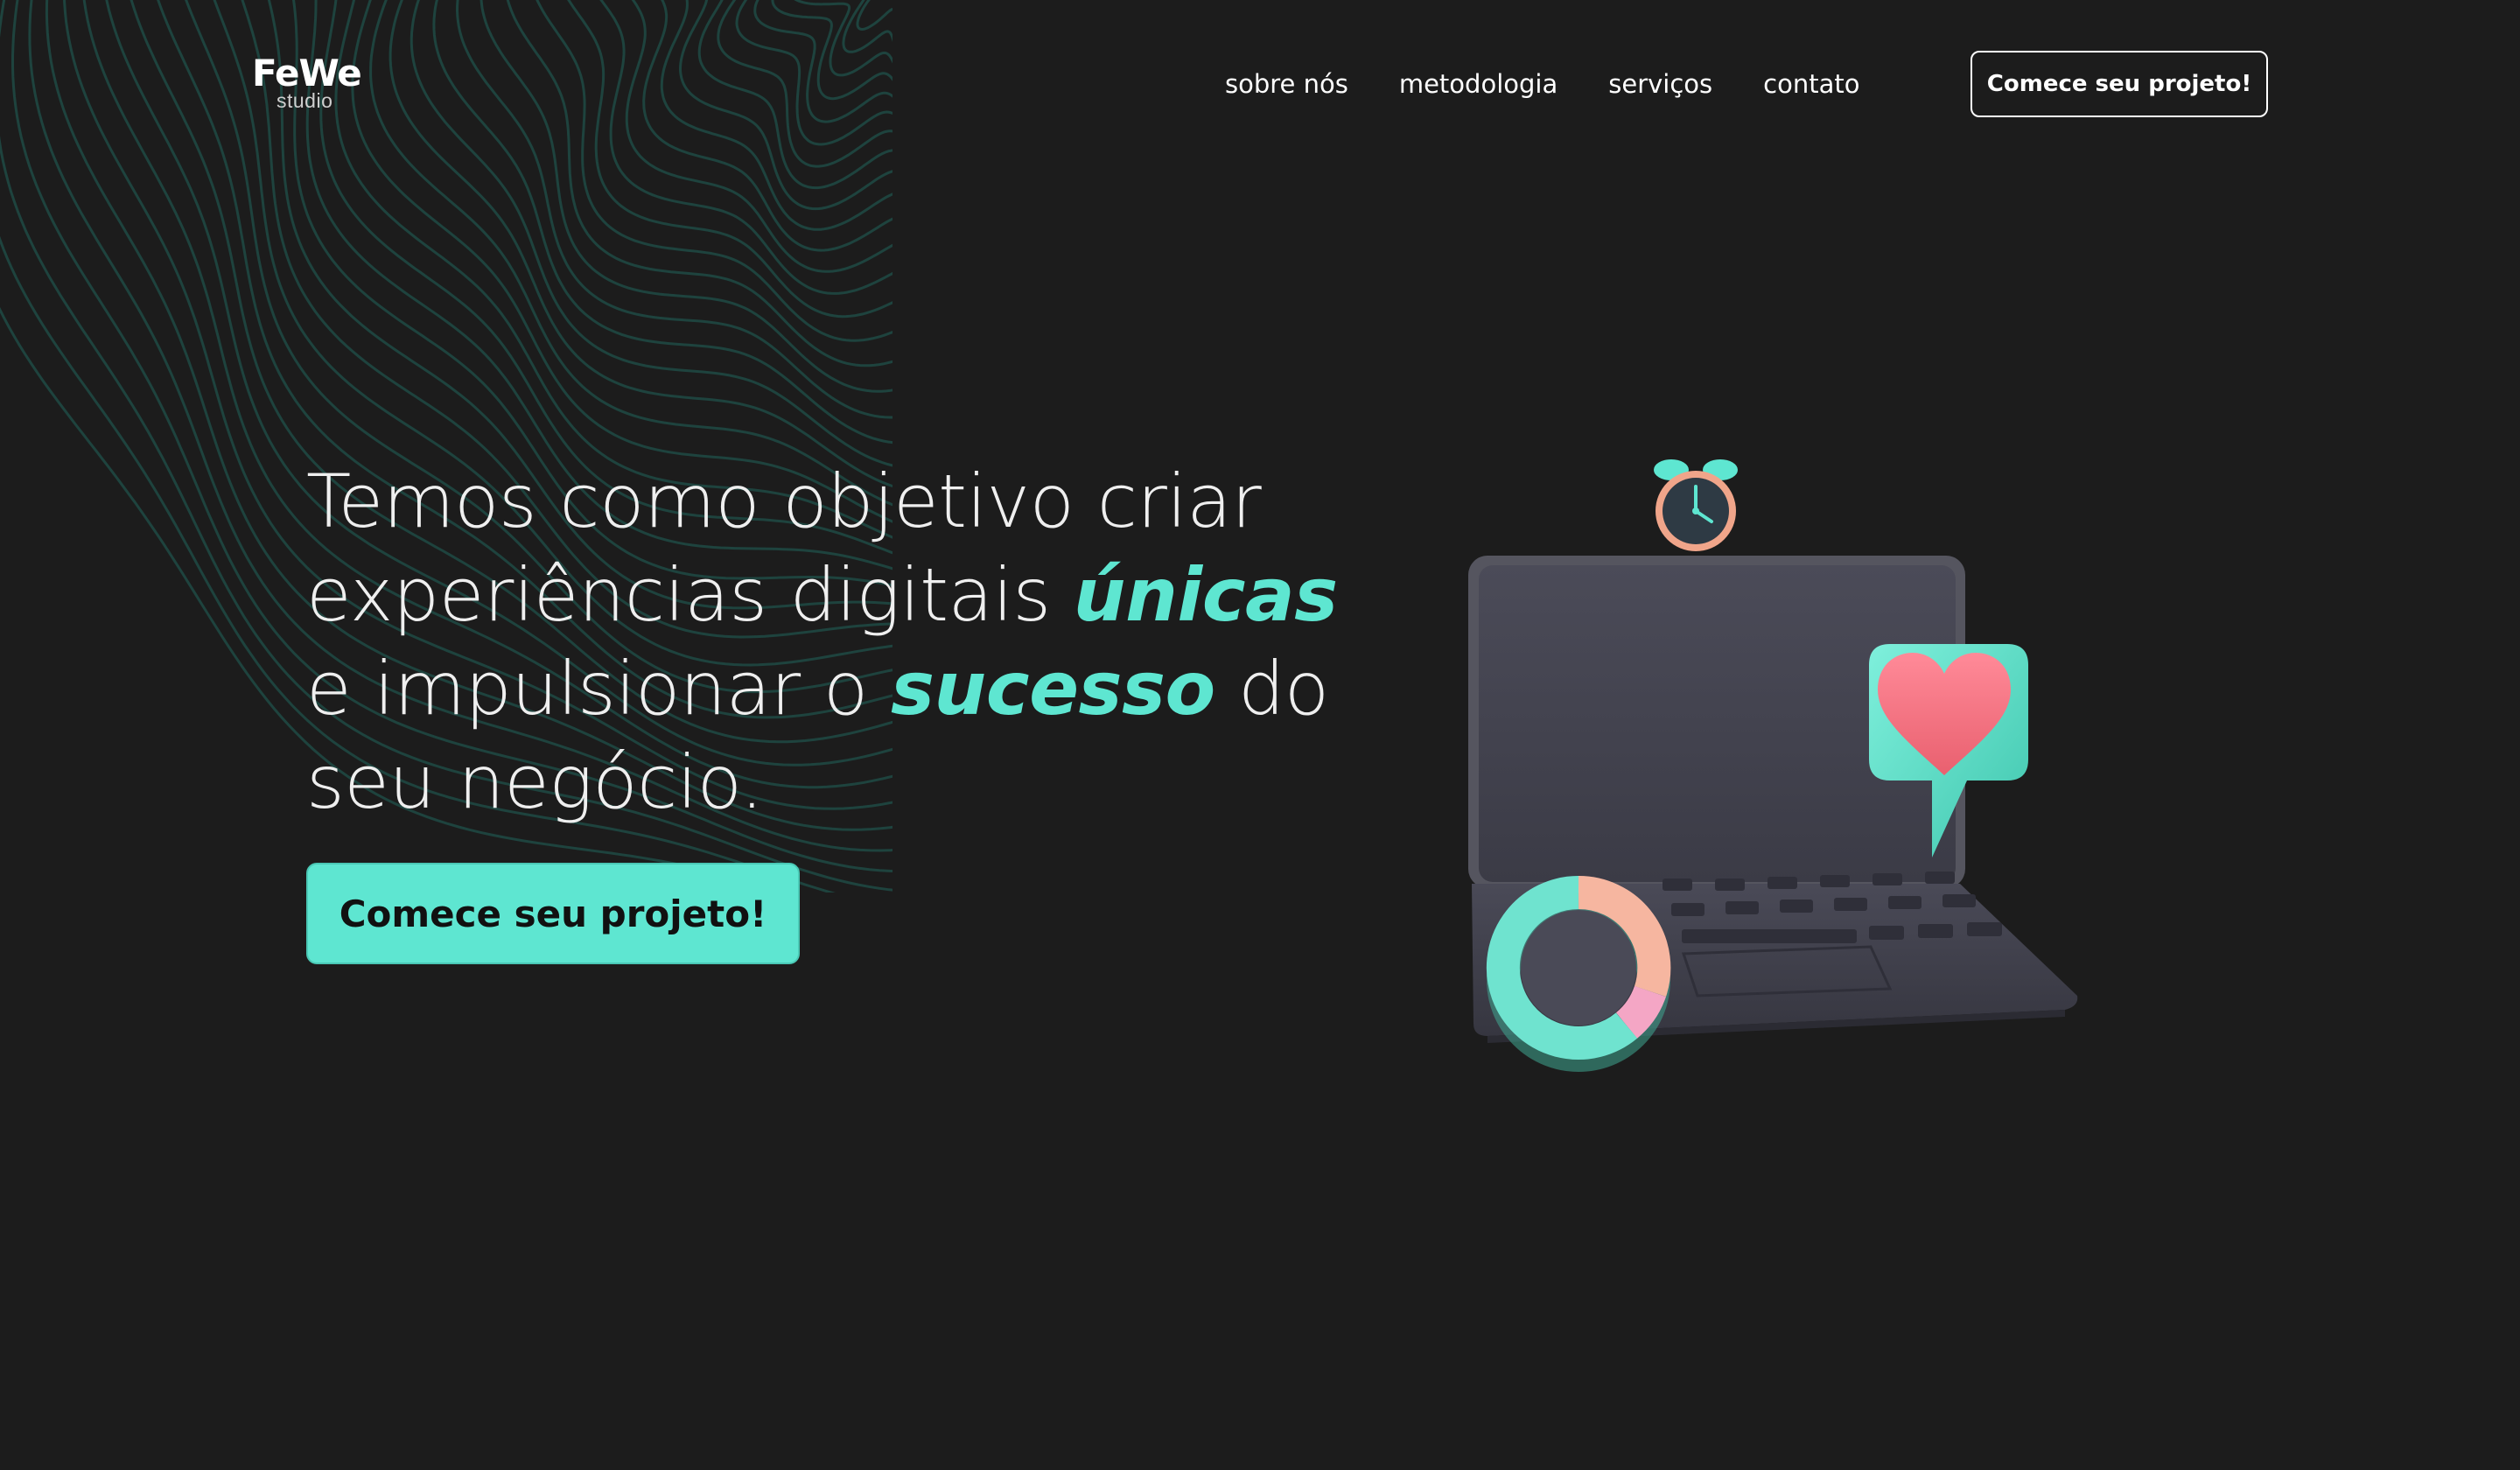 The image size is (2520, 1470). What do you see at coordinates (1286, 84) in the screenshot?
I see `nav-item-sobre-nos: sobre nós` at bounding box center [1286, 84].